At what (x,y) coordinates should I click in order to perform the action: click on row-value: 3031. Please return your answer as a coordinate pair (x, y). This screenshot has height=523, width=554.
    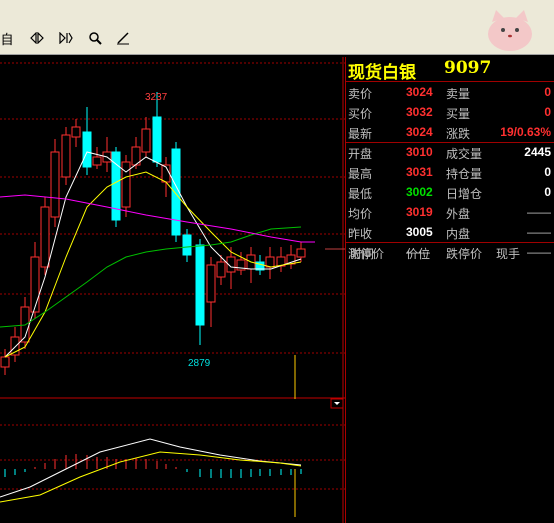
    Looking at the image, I should click on (419, 172).